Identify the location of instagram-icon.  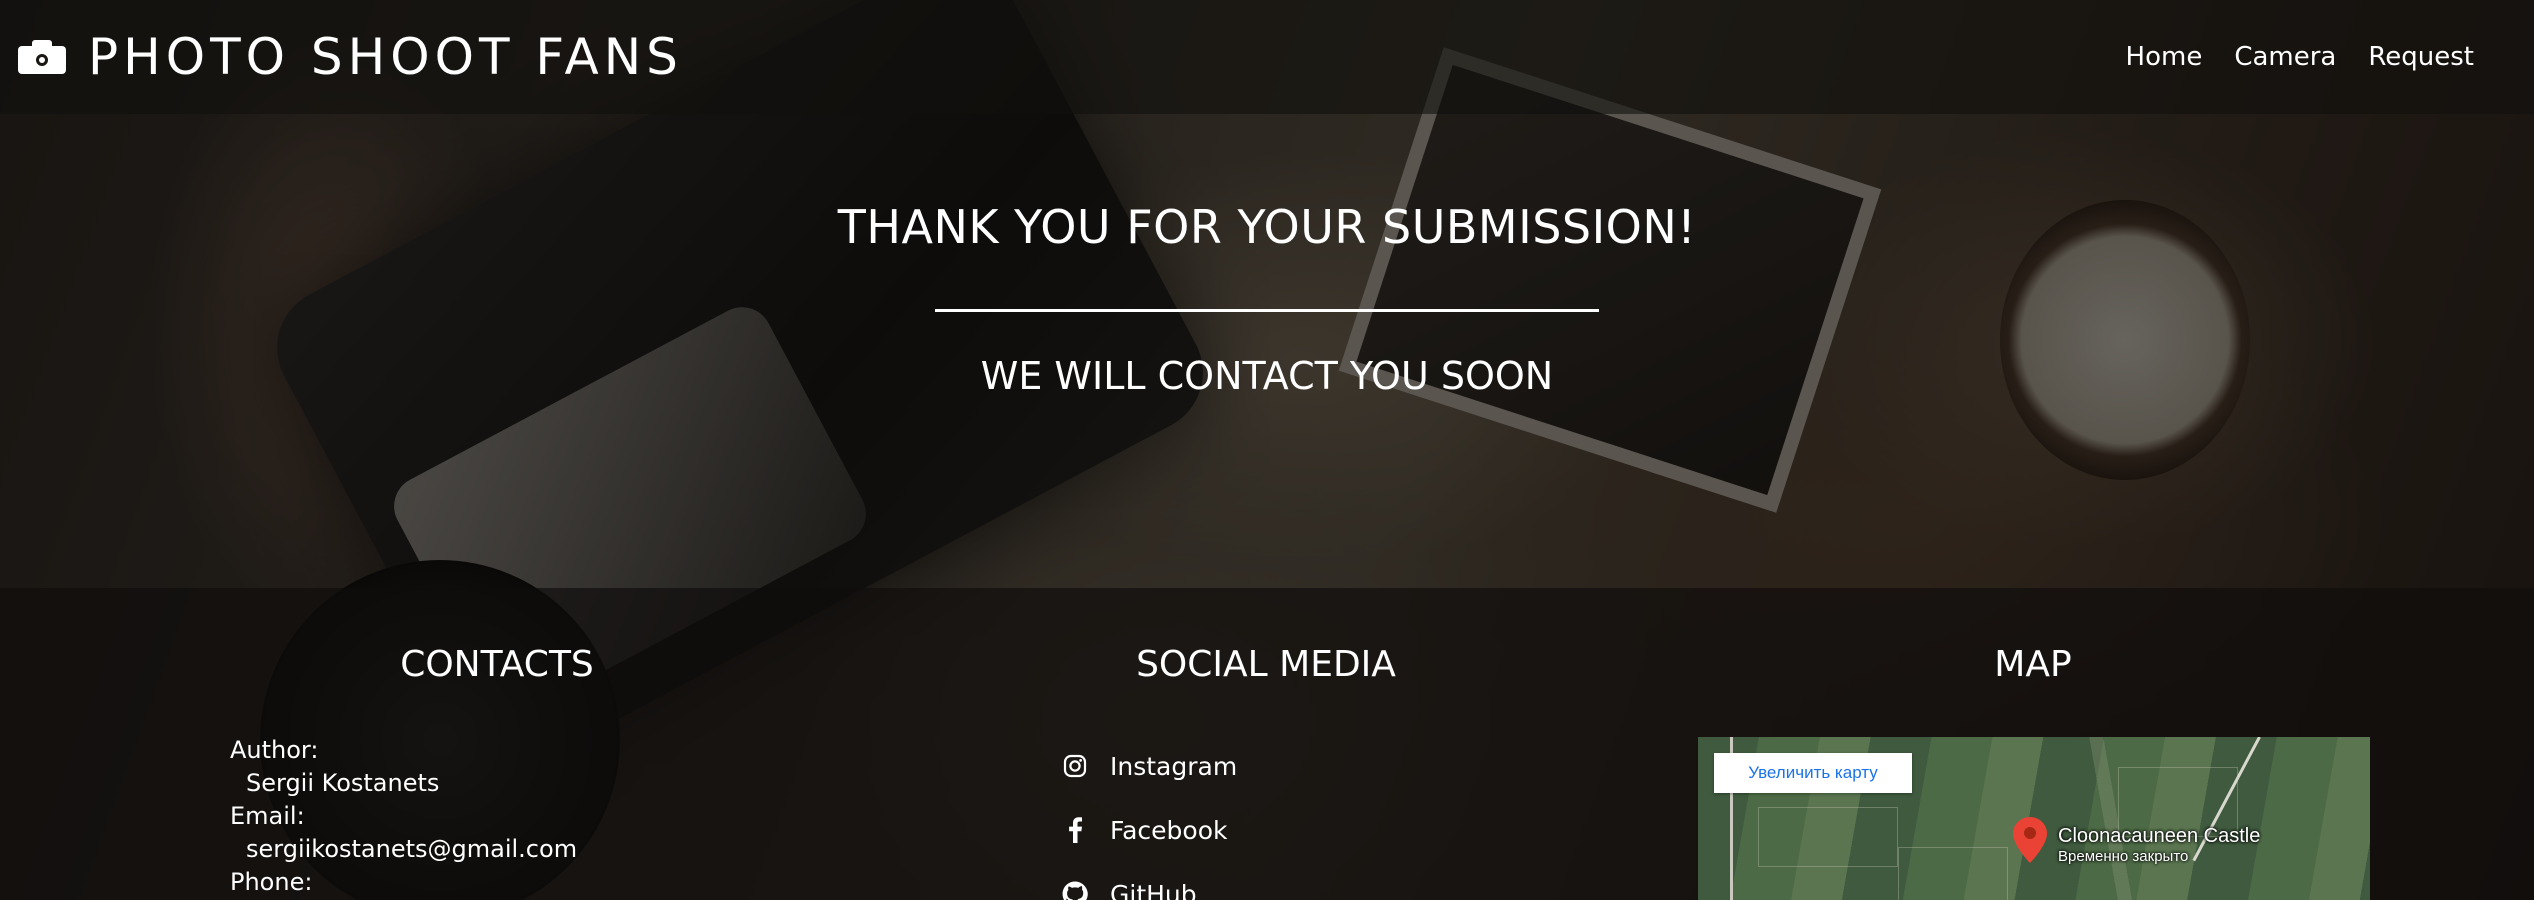
(1075, 766).